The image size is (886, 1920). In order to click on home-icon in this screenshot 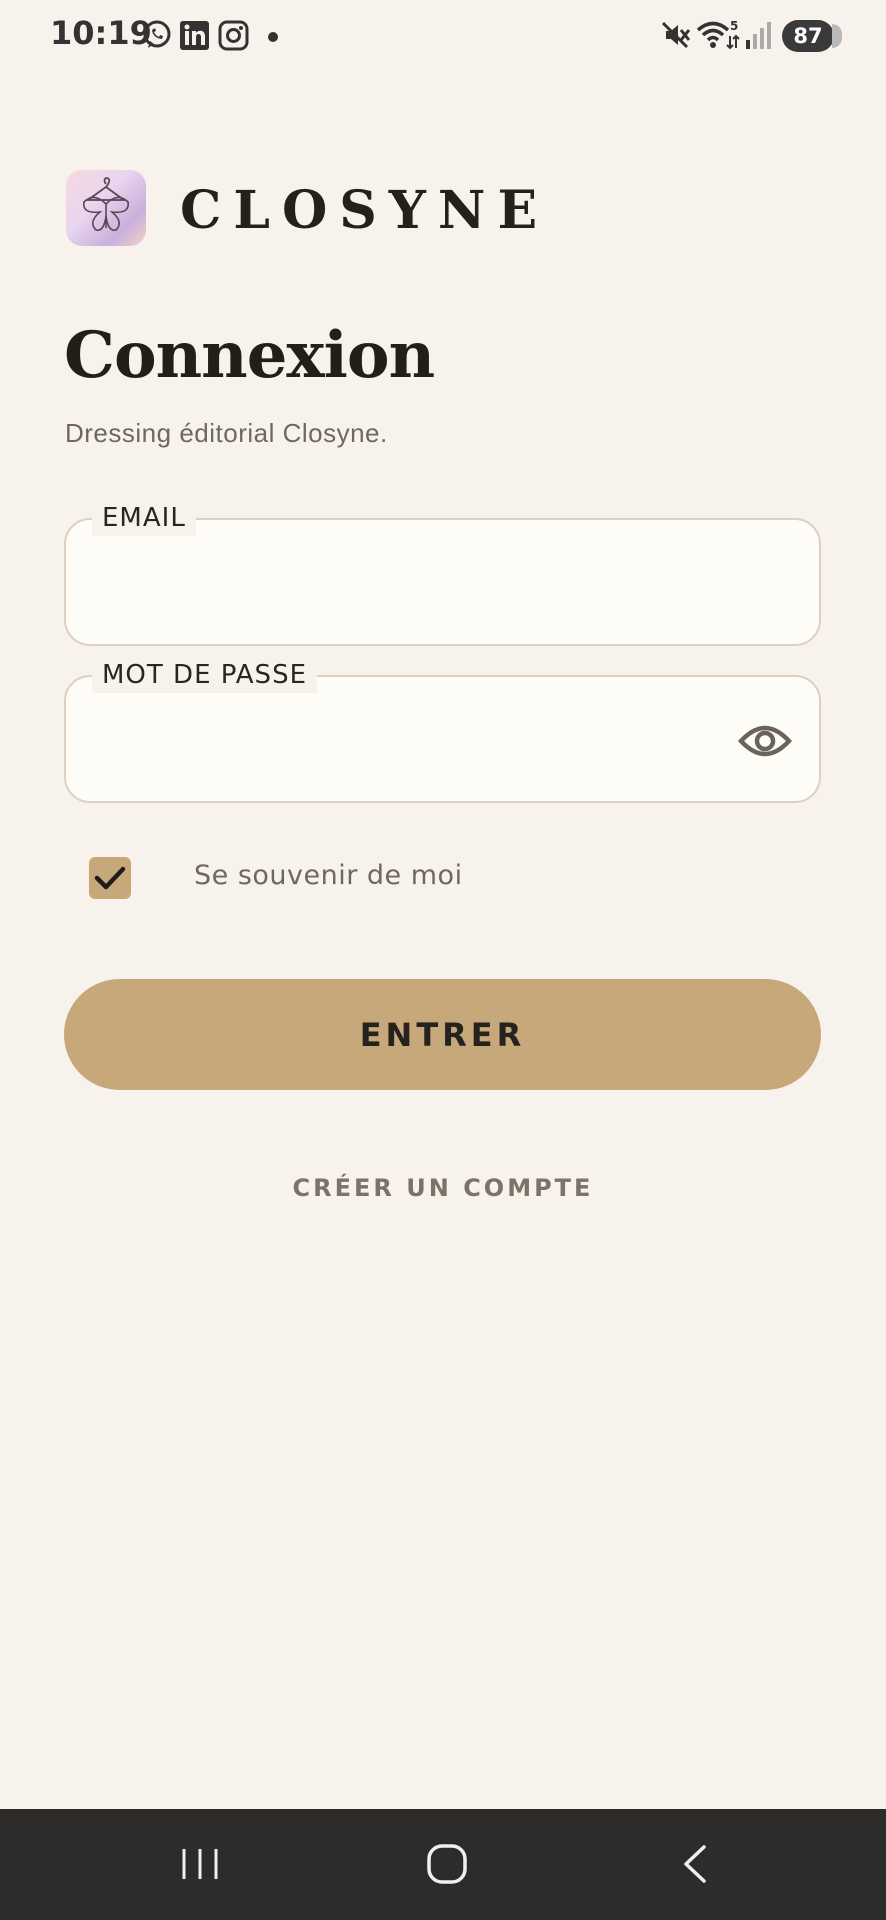, I will do `click(447, 1864)`.